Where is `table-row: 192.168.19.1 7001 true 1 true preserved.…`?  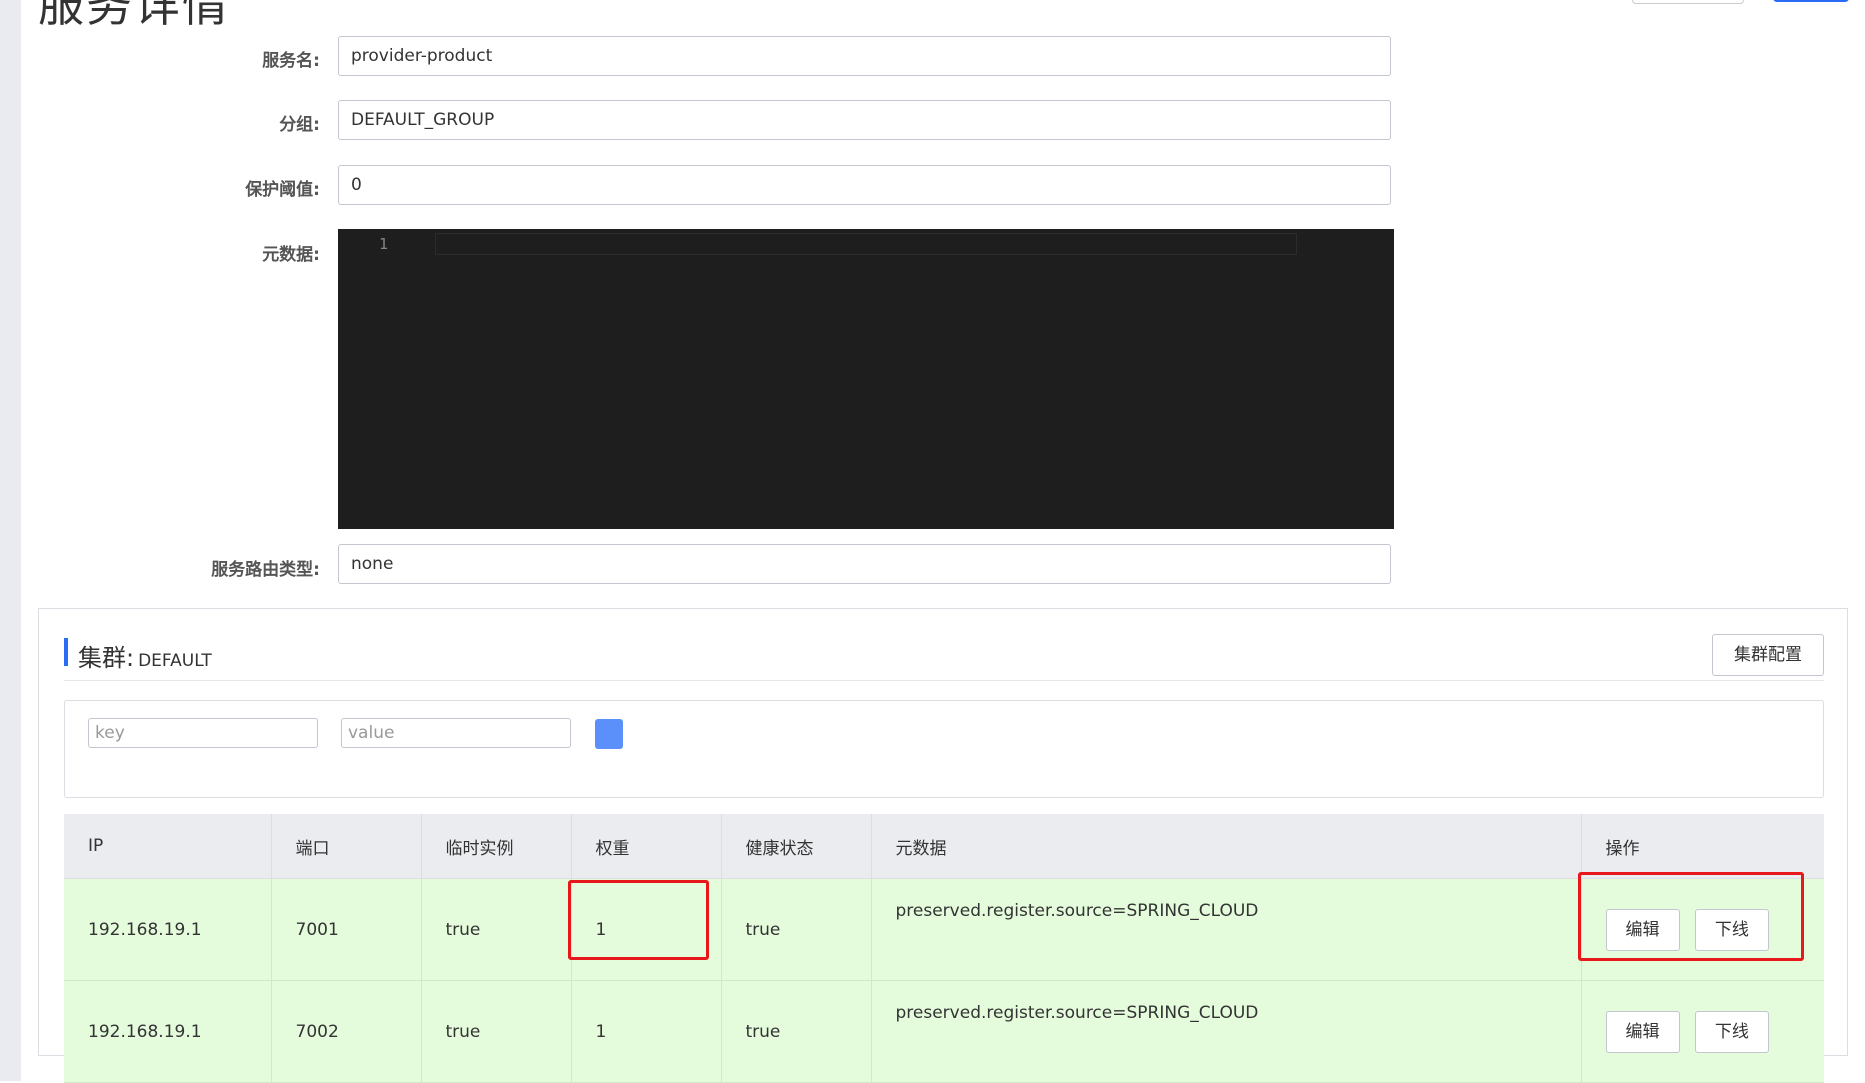 table-row: 192.168.19.1 7001 true 1 true preserved.… is located at coordinates (944, 929).